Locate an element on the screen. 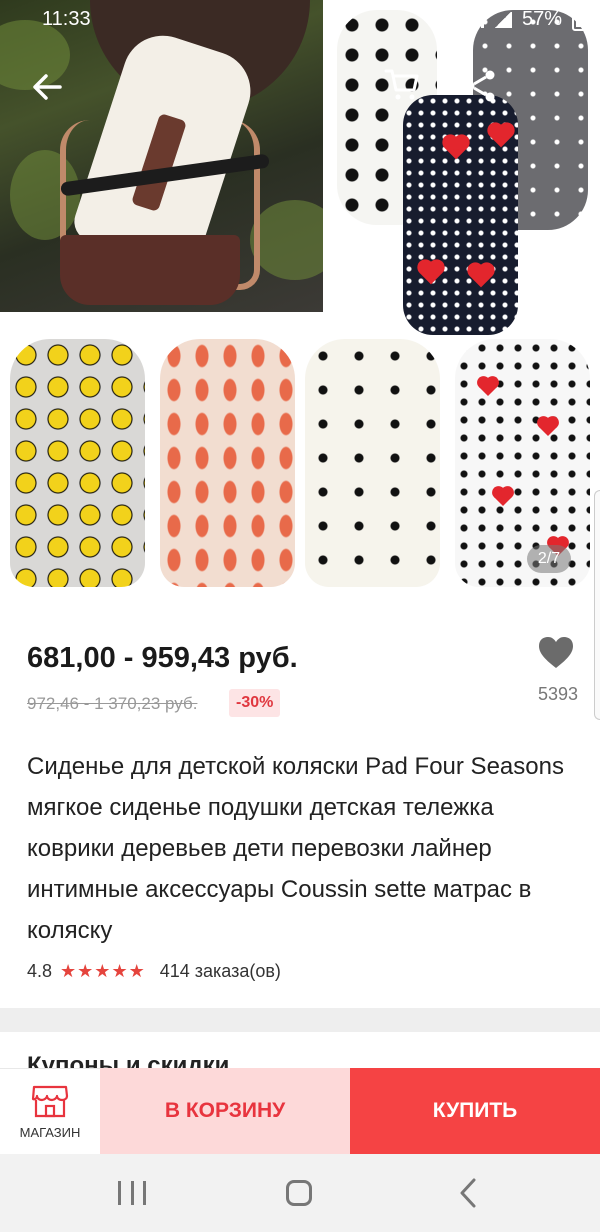 This screenshot has width=600, height=1232. share-button is located at coordinates (480, 86).